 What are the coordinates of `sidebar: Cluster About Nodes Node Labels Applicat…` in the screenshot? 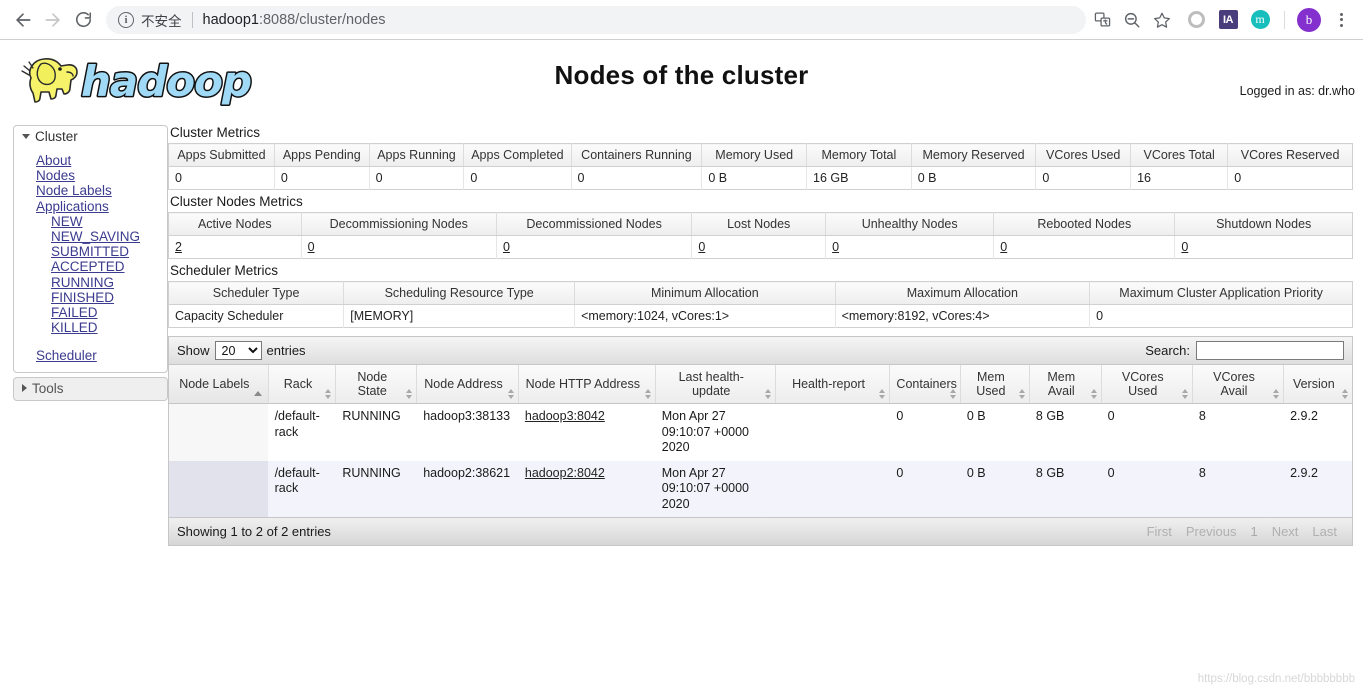 It's located at (84, 262).